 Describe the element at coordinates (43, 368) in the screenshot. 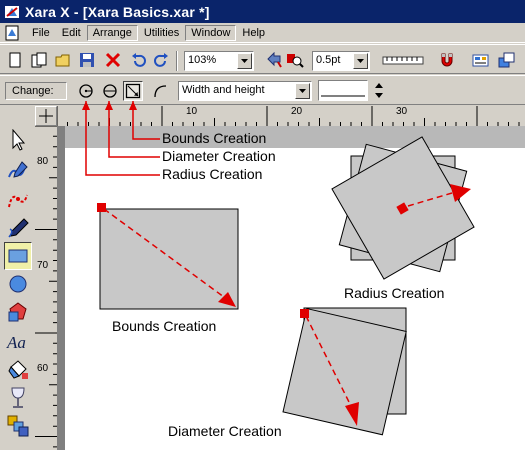

I see `vruler-label-60: 60` at that location.